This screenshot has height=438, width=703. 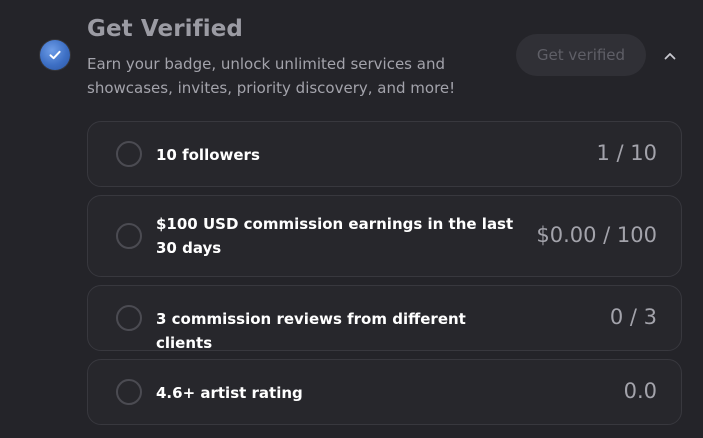 What do you see at coordinates (165, 29) in the screenshot?
I see `page-title: Get Verified` at bounding box center [165, 29].